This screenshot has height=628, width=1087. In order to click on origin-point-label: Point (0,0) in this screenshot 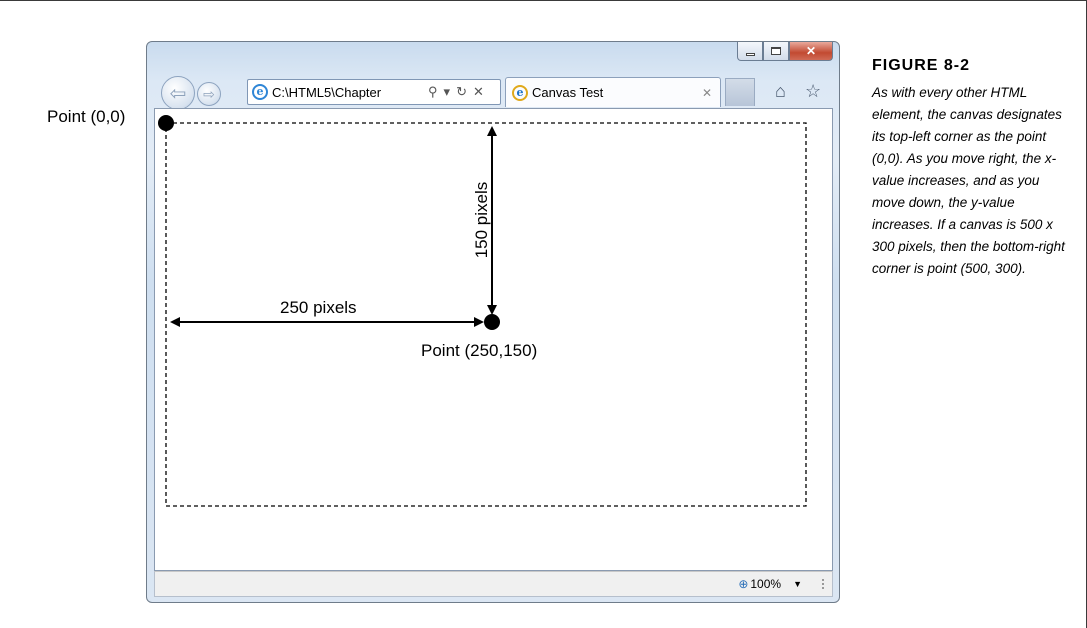, I will do `click(86, 116)`.